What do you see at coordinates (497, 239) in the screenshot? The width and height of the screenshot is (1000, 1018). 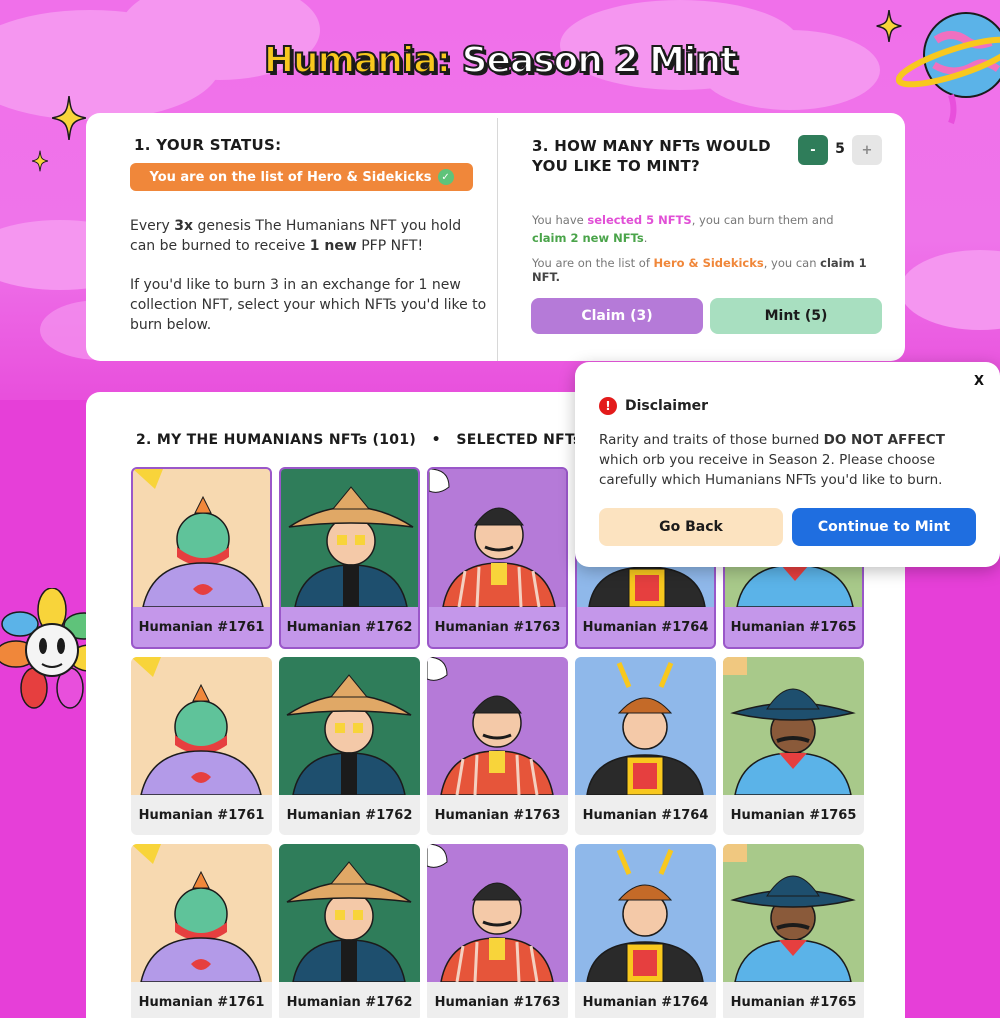 I see `panel-divider` at bounding box center [497, 239].